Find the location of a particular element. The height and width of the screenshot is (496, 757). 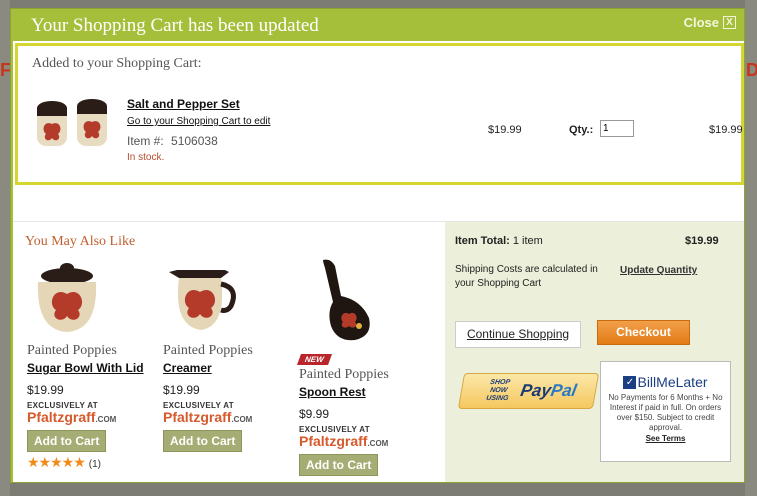

close-button: Close X is located at coordinates (710, 22).